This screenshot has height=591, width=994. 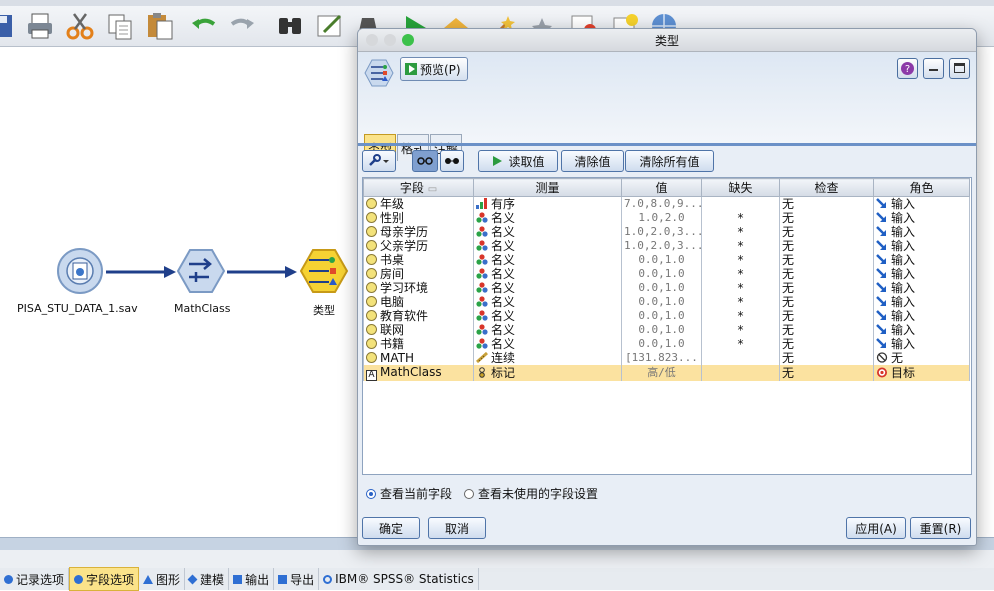 I want to click on palette-tab-record-ops: 记录选项, so click(x=35, y=579).